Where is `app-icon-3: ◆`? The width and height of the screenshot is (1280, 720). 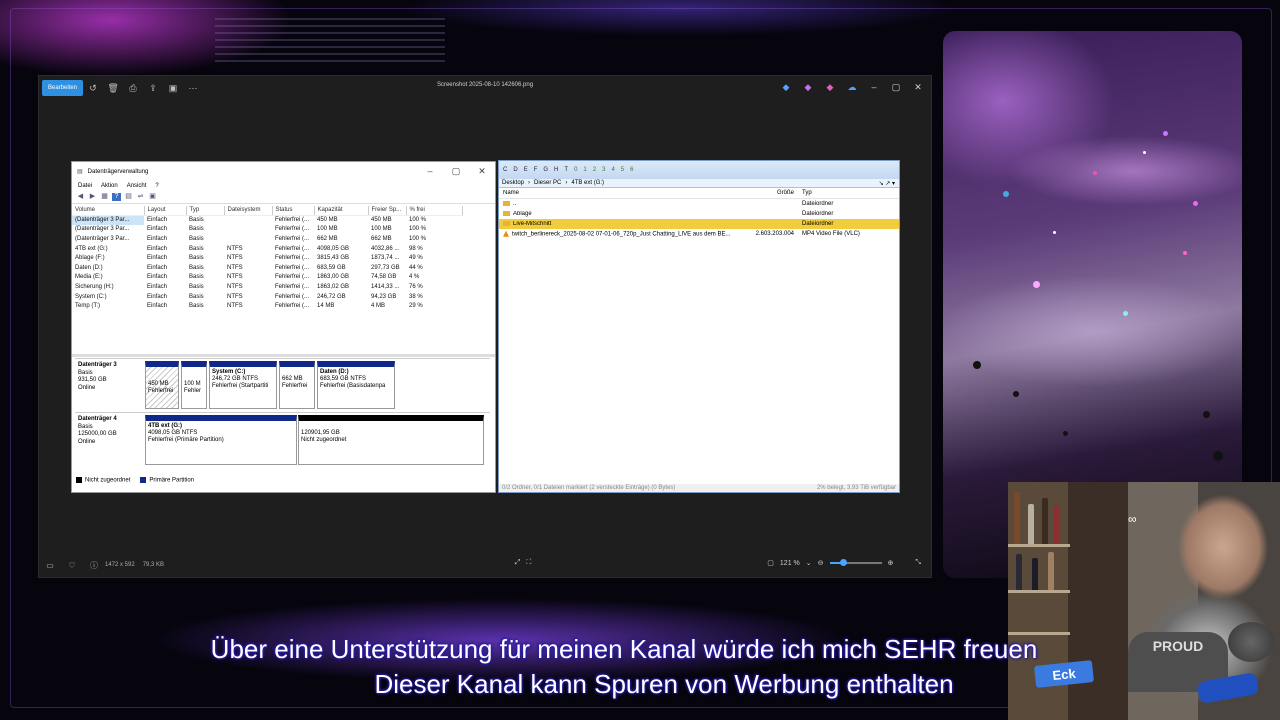
app-icon-3: ◆ is located at coordinates (830, 87).